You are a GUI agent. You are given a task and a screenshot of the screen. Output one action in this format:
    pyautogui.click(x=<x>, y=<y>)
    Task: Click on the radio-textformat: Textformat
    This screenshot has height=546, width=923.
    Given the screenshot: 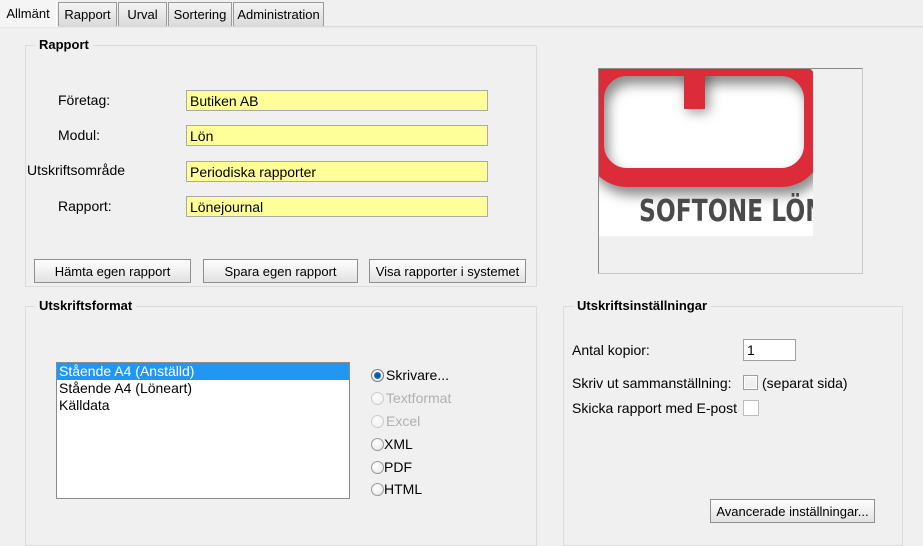 What is the action you would take?
    pyautogui.click(x=411, y=398)
    